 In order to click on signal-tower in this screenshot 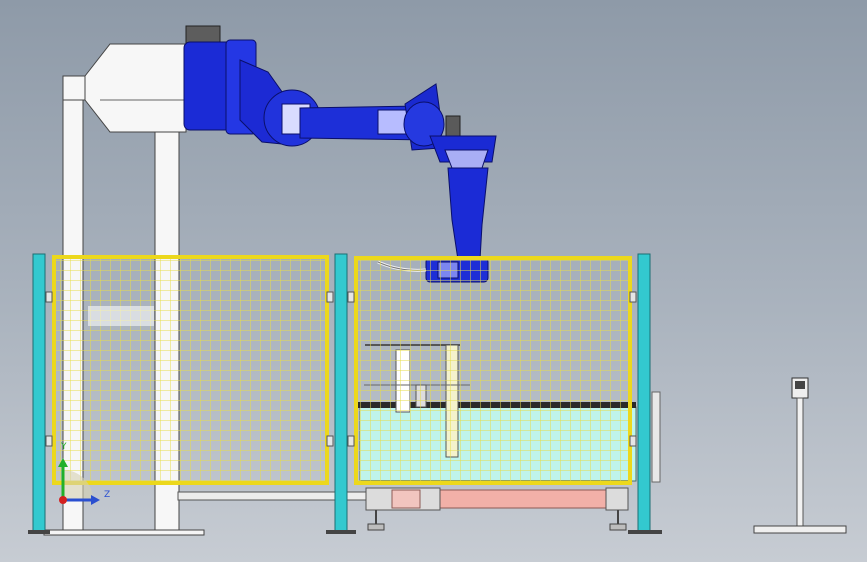, I will do `click(800, 455)`.